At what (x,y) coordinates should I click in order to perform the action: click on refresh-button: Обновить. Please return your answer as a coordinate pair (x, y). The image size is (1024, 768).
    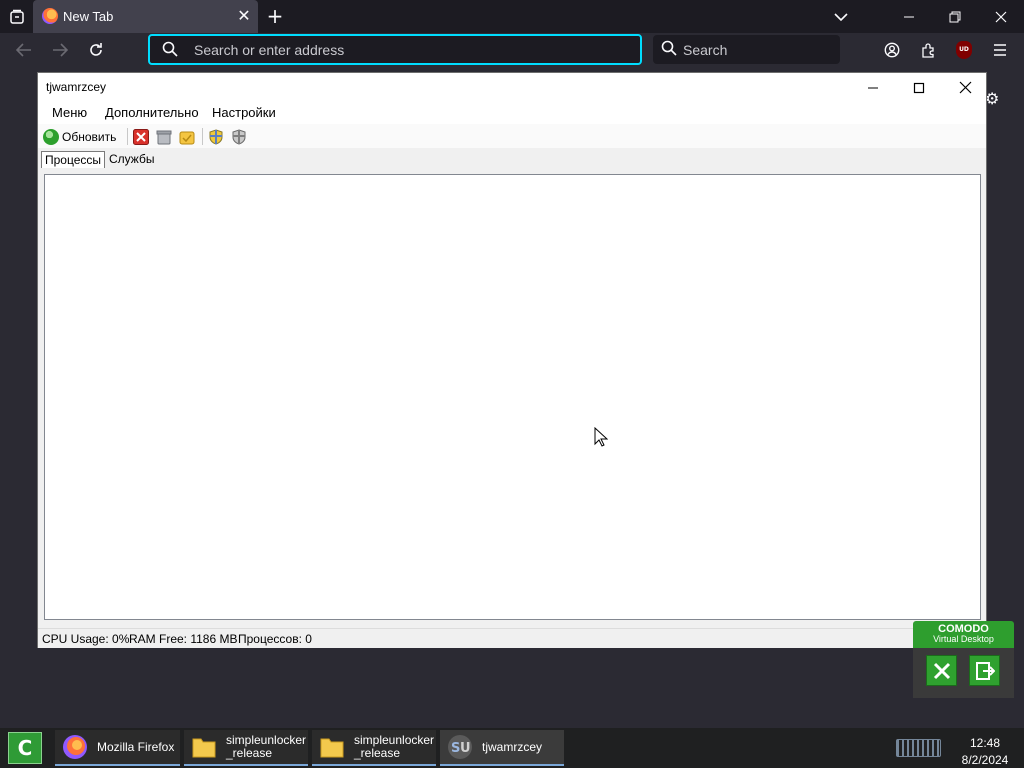
    Looking at the image, I should click on (79, 137).